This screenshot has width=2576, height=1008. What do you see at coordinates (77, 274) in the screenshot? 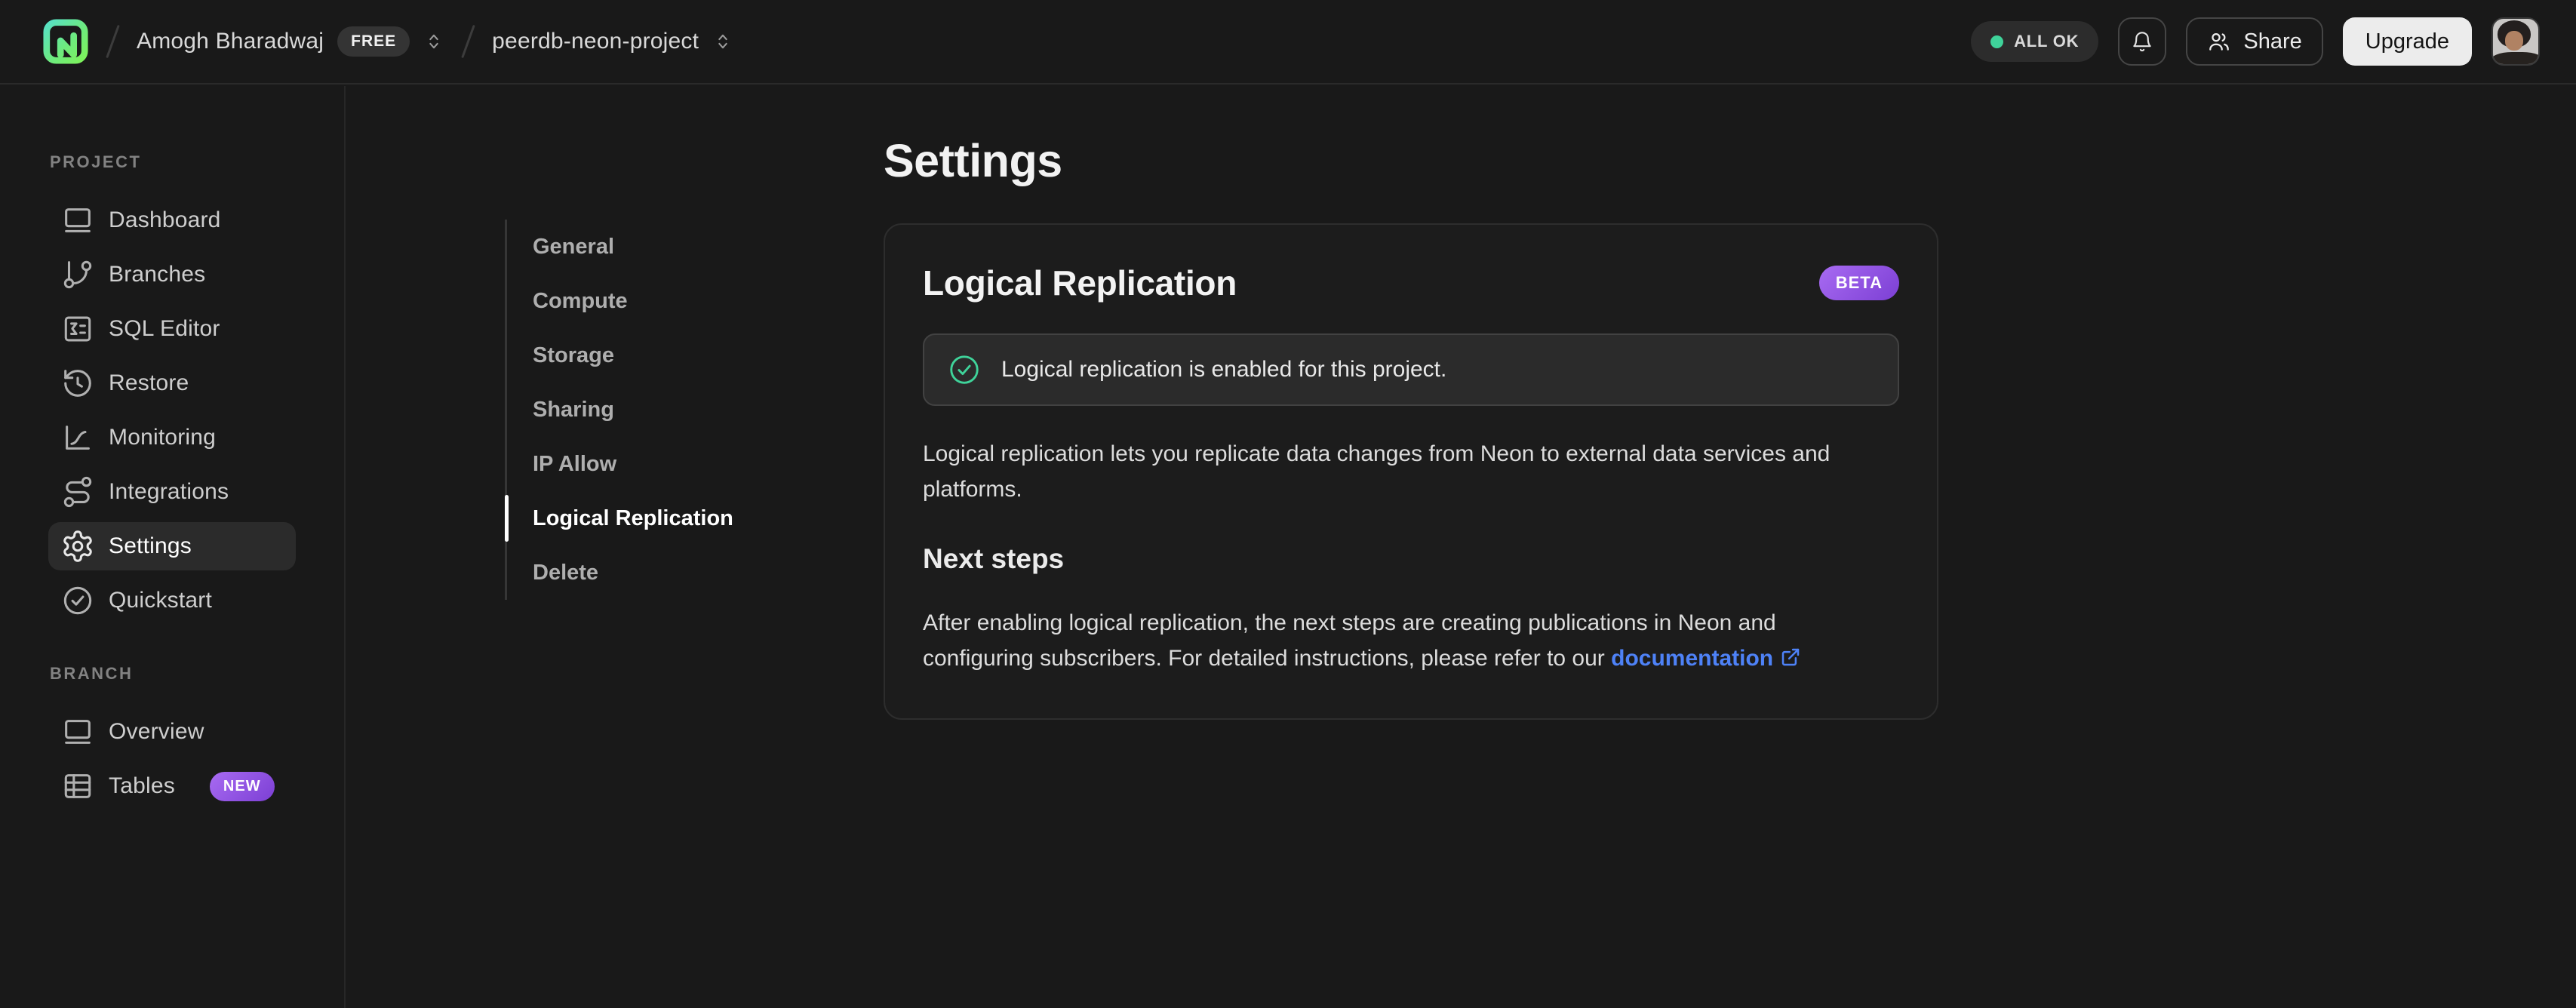
I see `git-branch-icon` at bounding box center [77, 274].